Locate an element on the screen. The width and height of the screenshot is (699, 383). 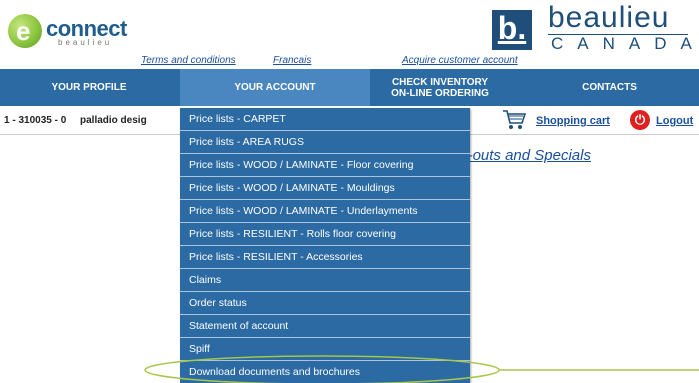
menu-item-claims: Claims is located at coordinates (325, 280).